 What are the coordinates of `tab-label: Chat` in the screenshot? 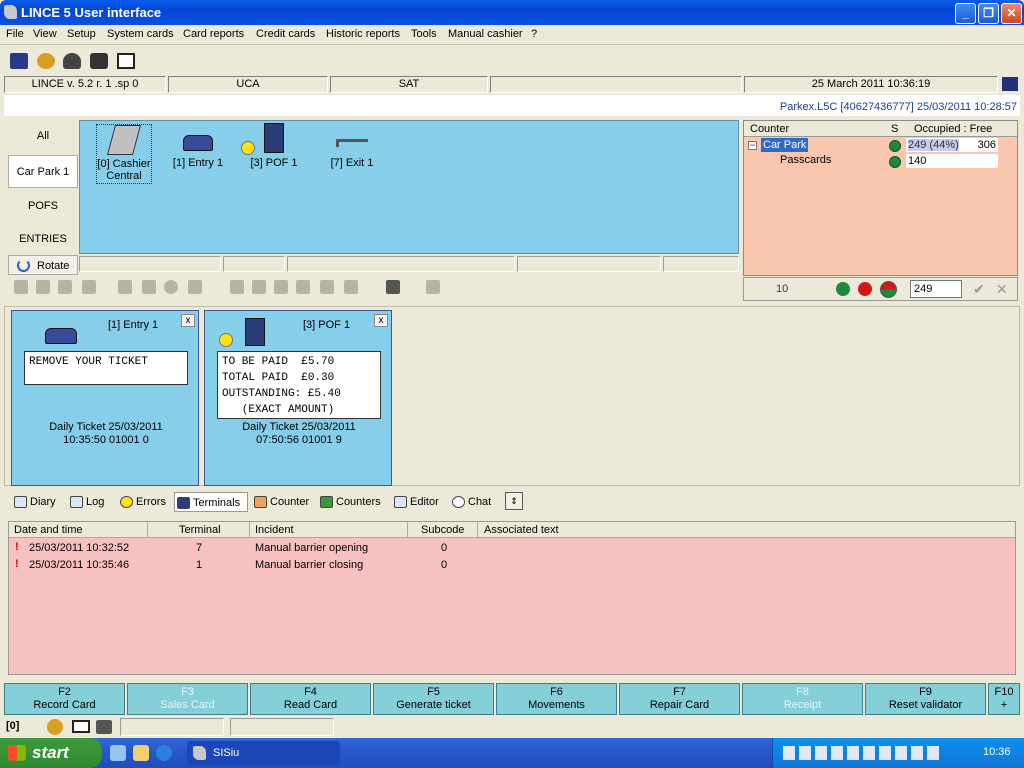 It's located at (480, 502).